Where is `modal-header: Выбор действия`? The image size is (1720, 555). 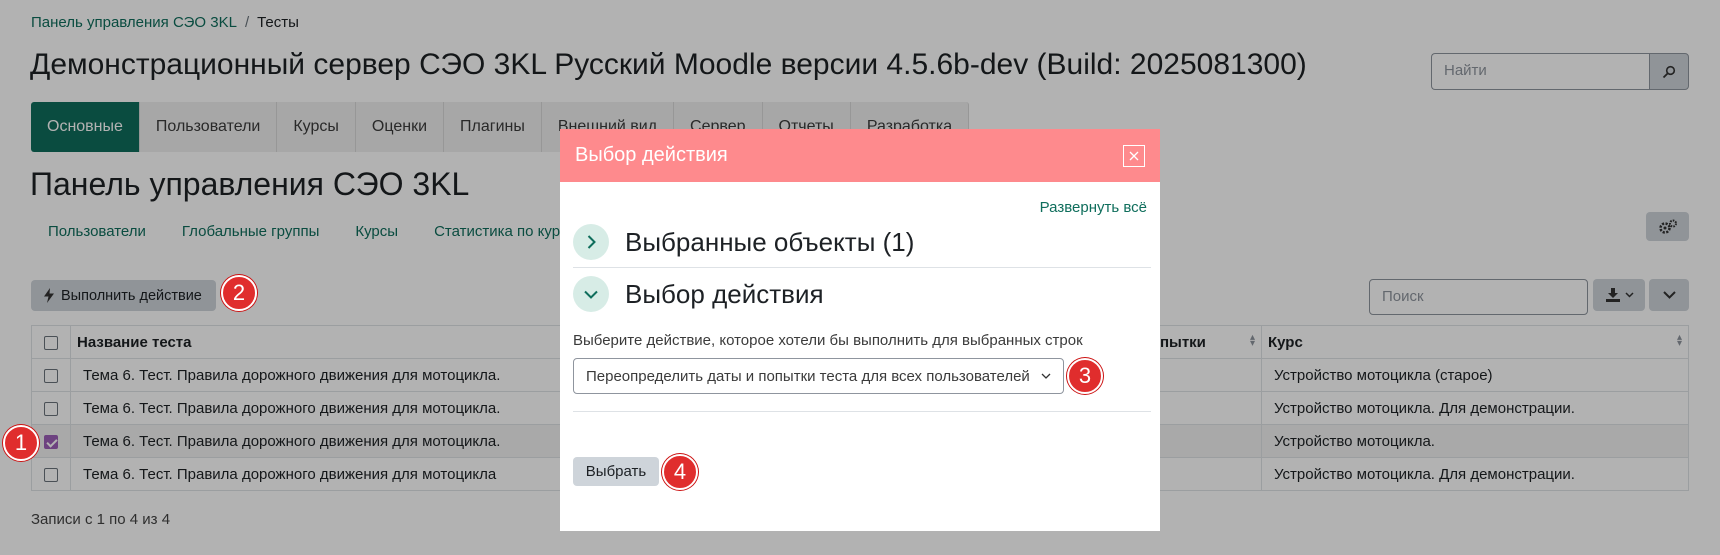
modal-header: Выбор действия is located at coordinates (860, 155).